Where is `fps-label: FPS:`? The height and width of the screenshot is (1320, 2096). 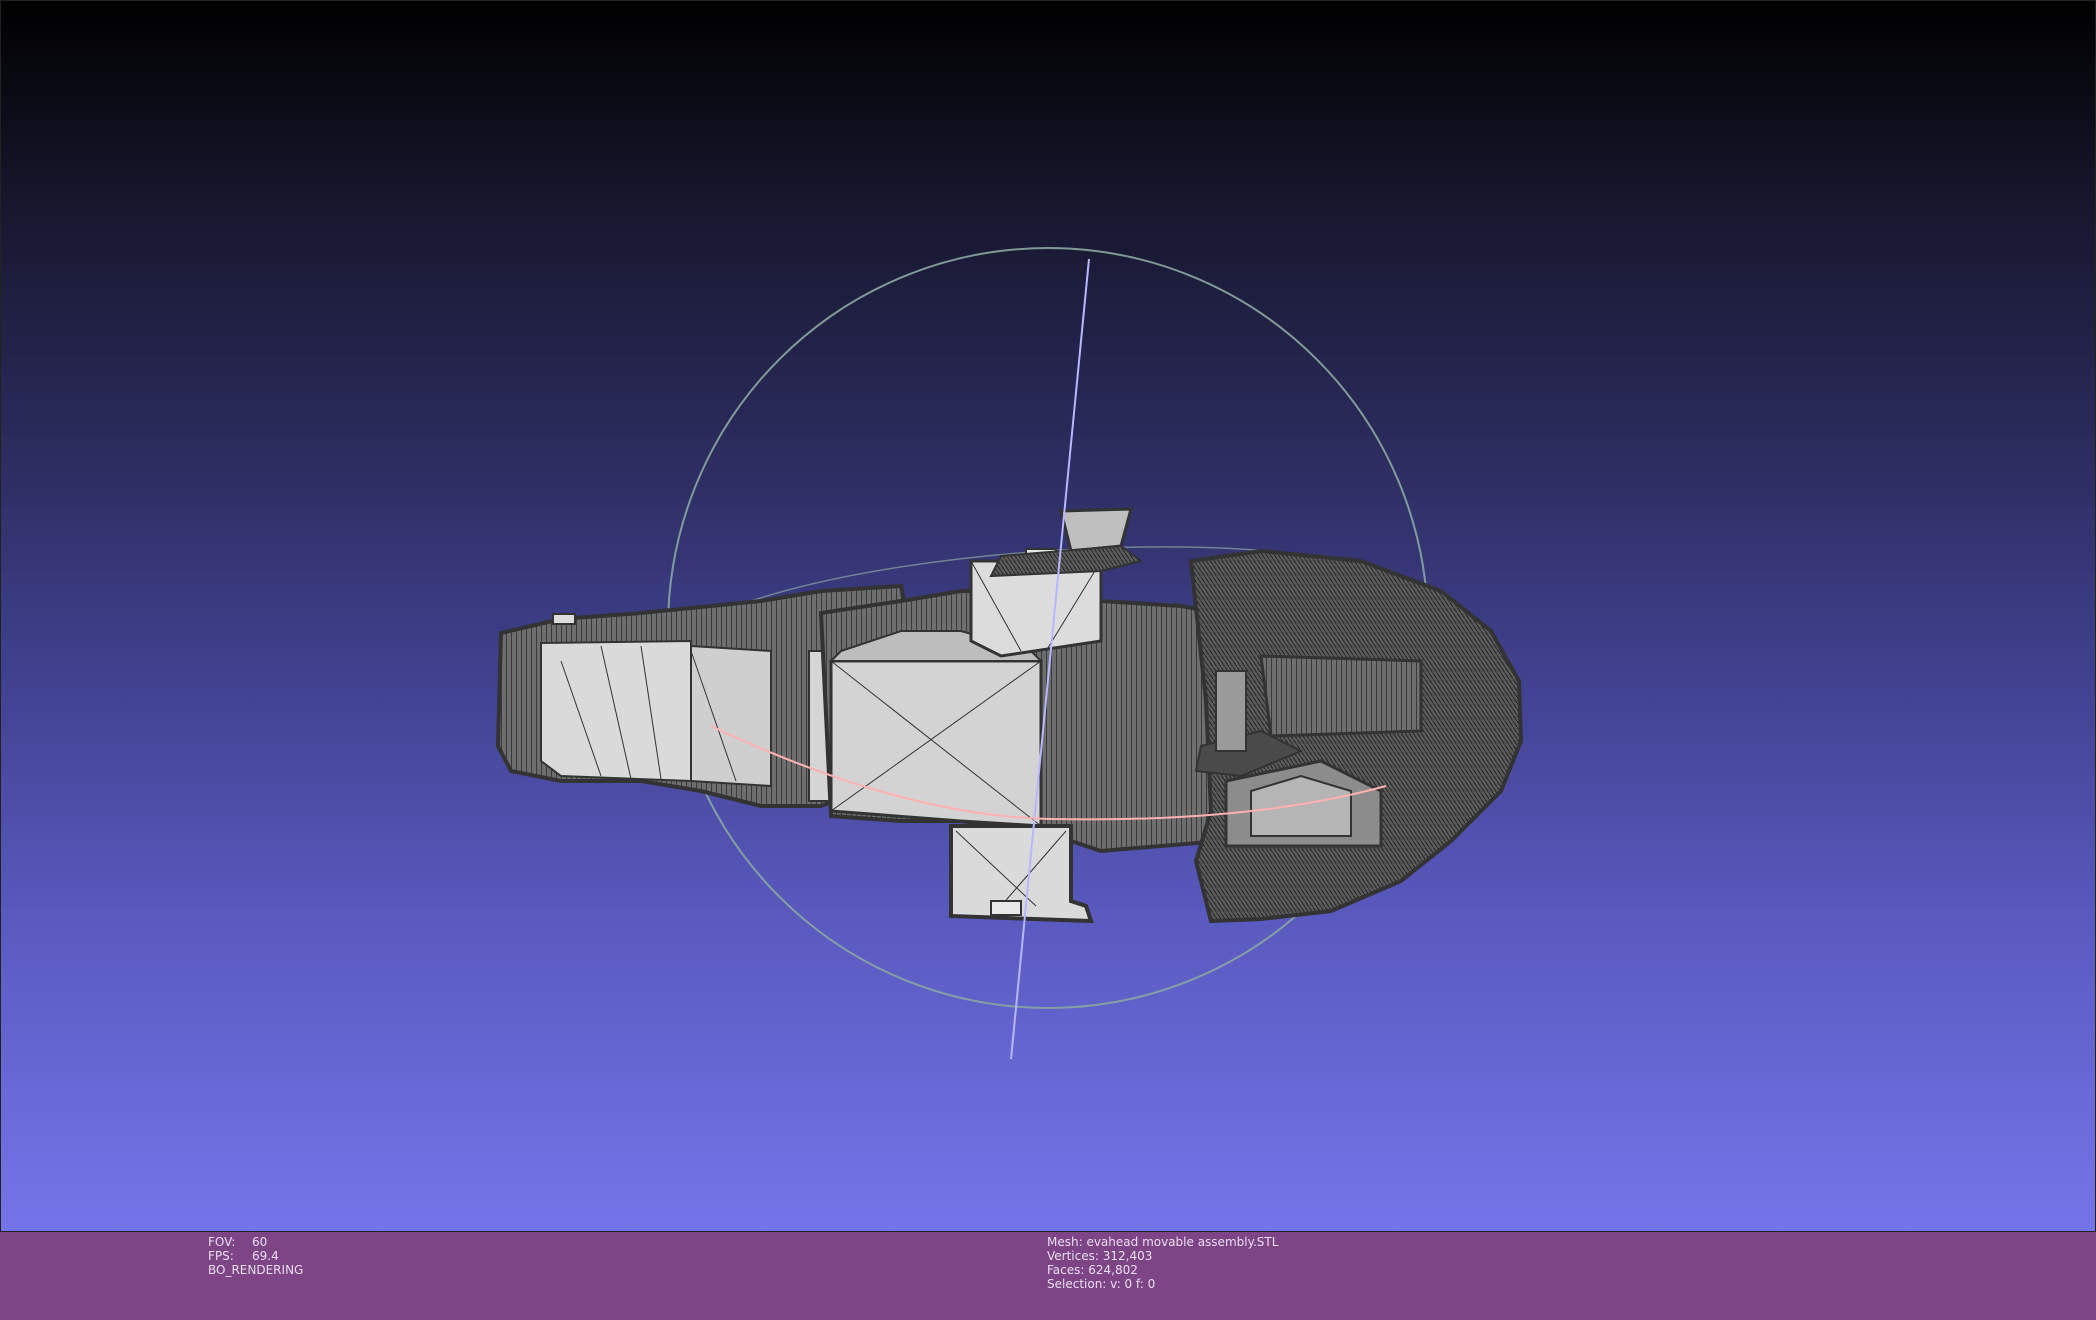 fps-label: FPS: is located at coordinates (221, 1256).